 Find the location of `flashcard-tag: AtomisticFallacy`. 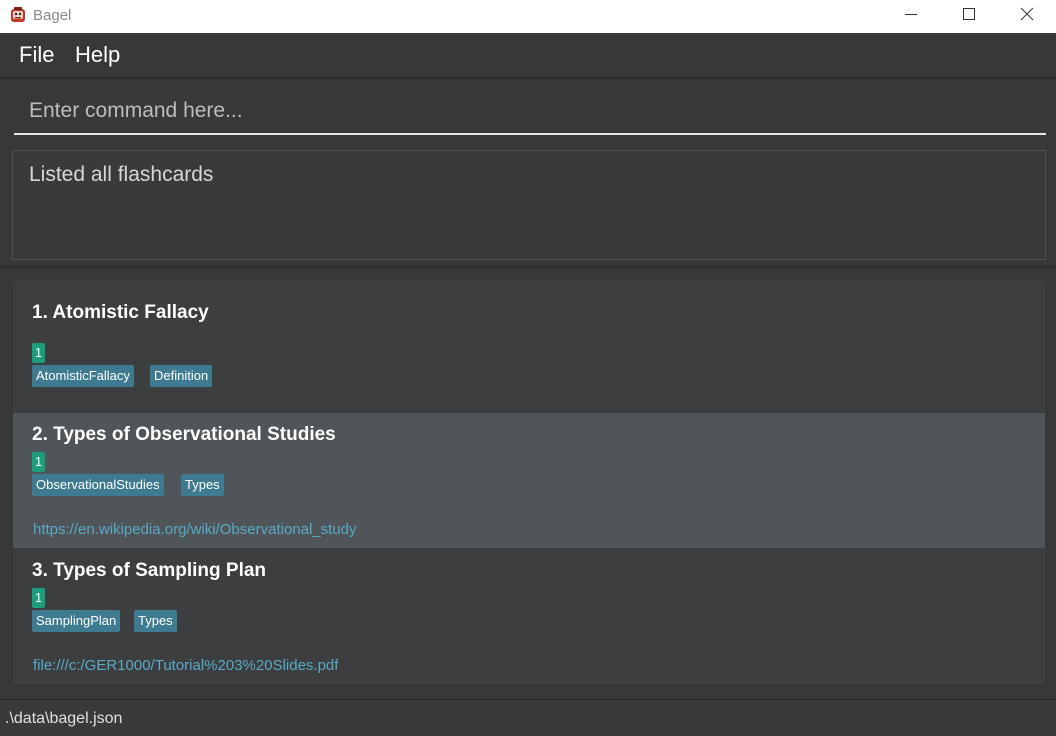

flashcard-tag: AtomisticFallacy is located at coordinates (83, 376).